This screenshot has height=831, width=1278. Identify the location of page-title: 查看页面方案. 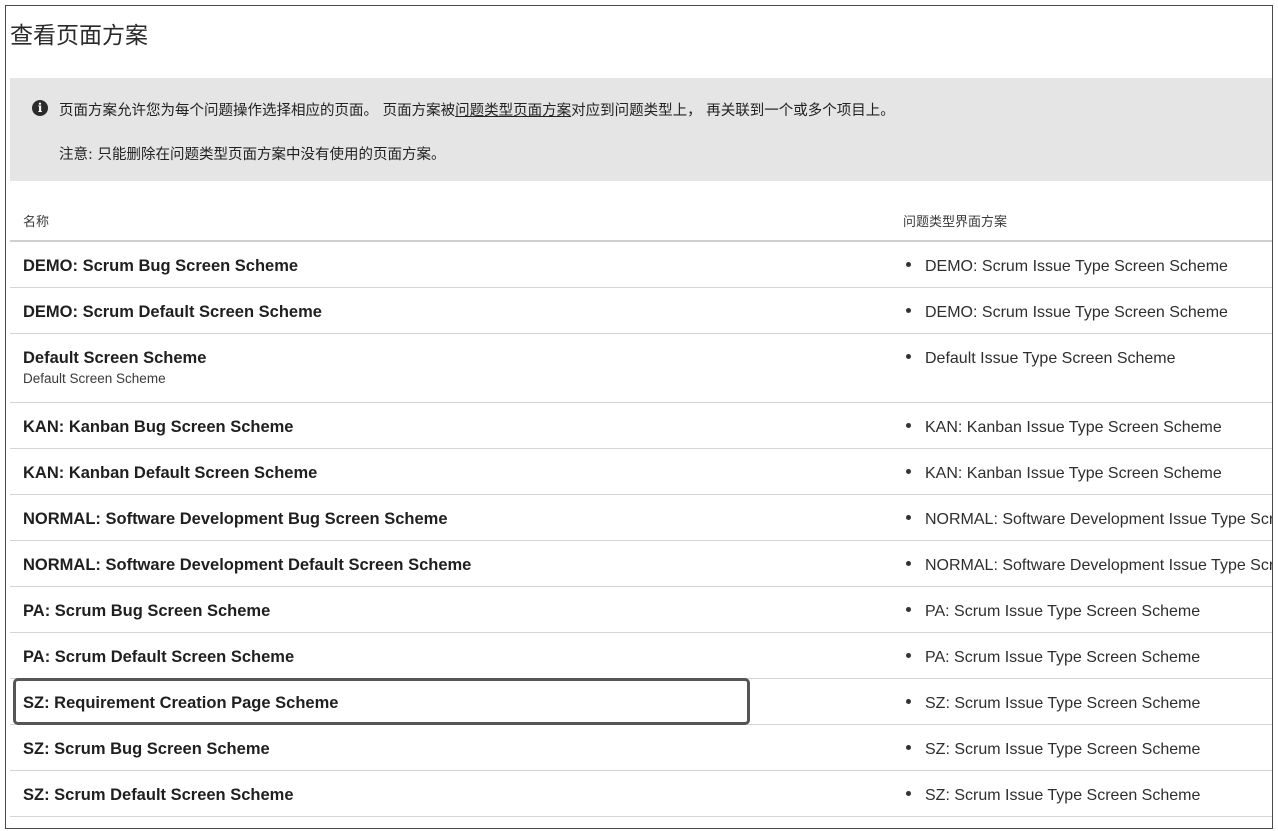
(79, 36).